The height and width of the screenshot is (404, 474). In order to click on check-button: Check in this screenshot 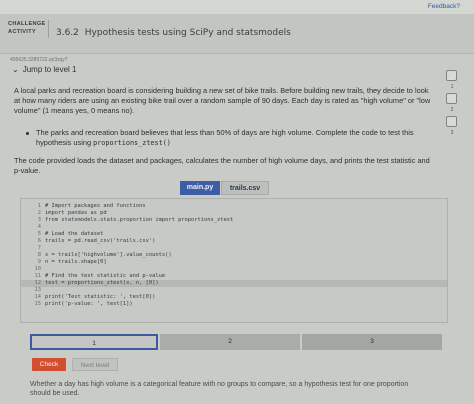, I will do `click(49, 364)`.